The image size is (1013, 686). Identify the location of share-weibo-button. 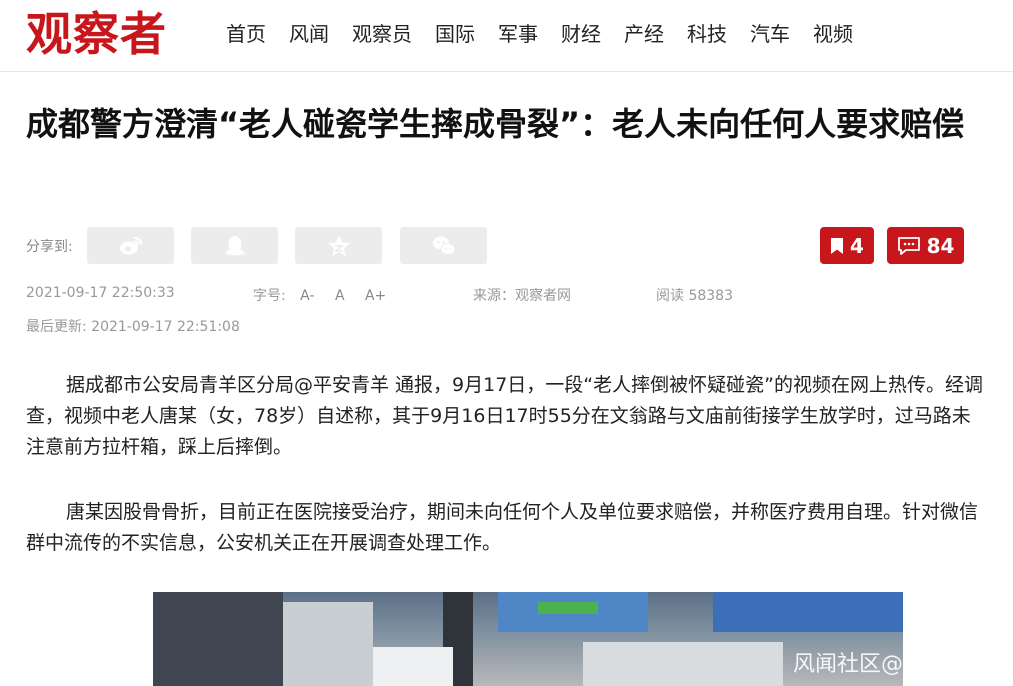
(130, 245).